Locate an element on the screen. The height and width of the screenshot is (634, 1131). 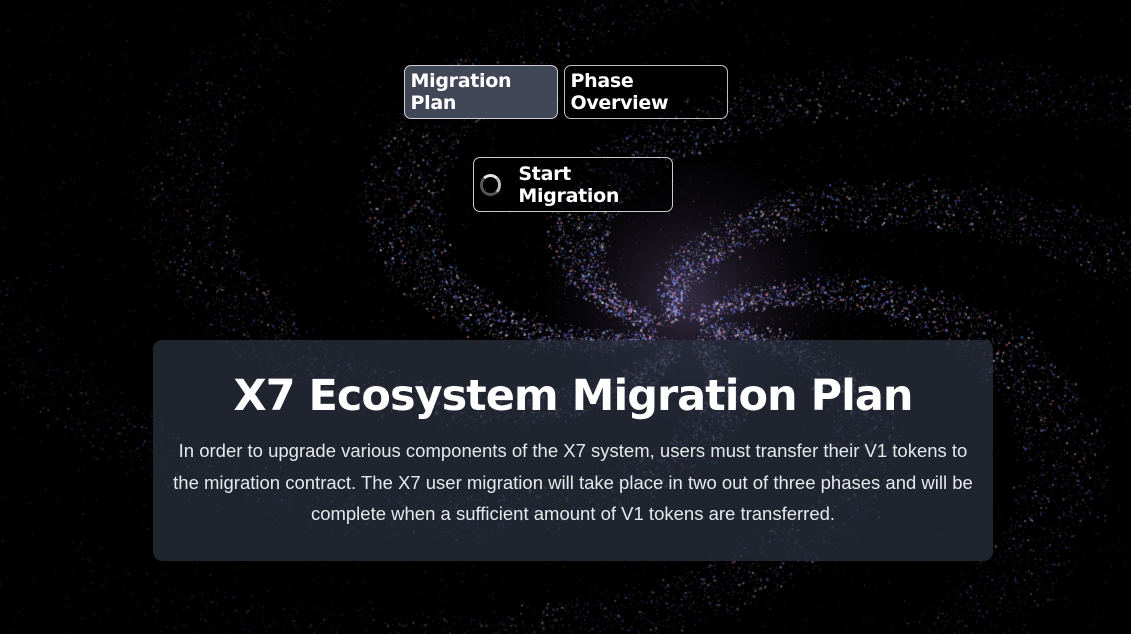
page-title: X7 Ecosystem Migration Plan is located at coordinates (573, 396).